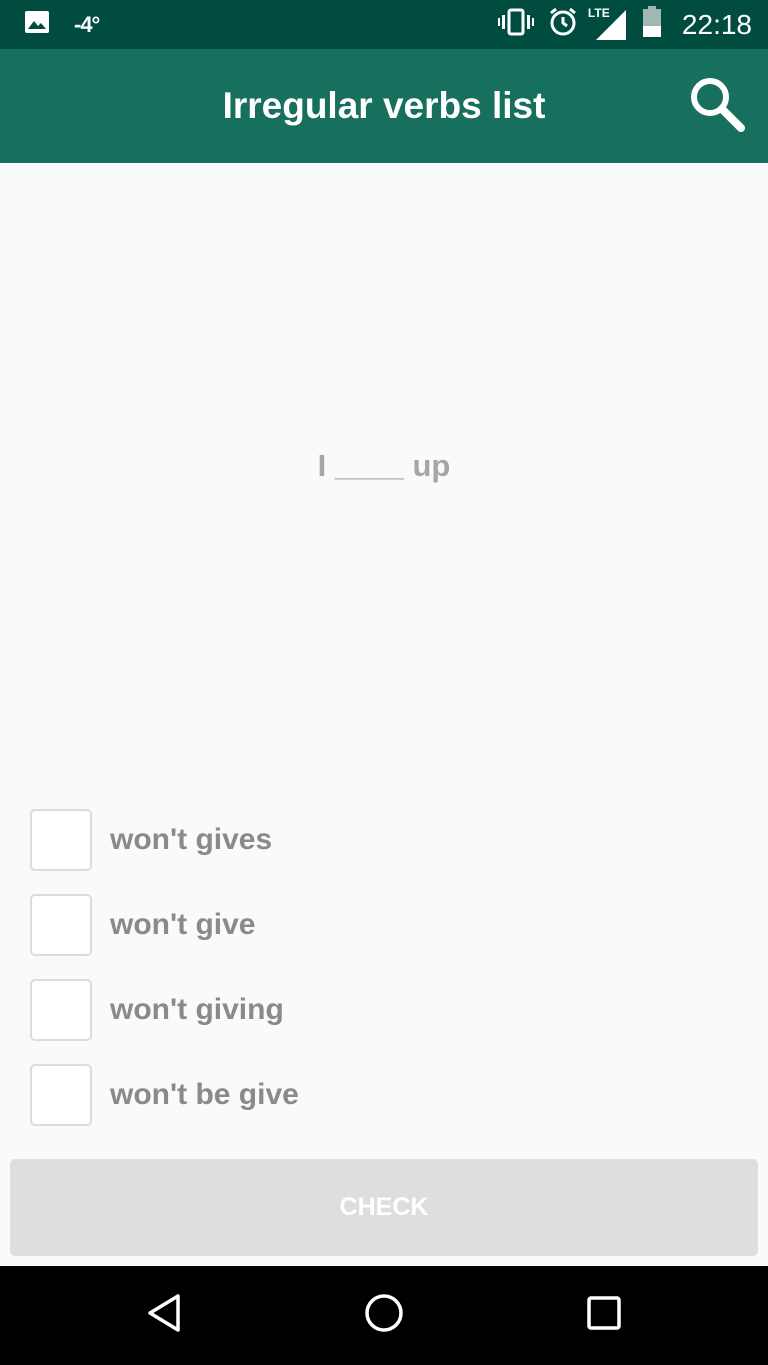 The width and height of the screenshot is (768, 1365). What do you see at coordinates (652, 24) in the screenshot?
I see `battery-icon` at bounding box center [652, 24].